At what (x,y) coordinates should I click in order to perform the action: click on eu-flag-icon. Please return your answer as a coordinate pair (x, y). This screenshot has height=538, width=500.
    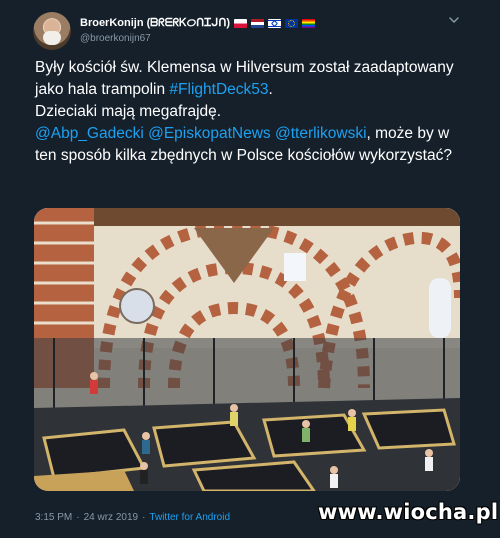
    Looking at the image, I should click on (292, 23).